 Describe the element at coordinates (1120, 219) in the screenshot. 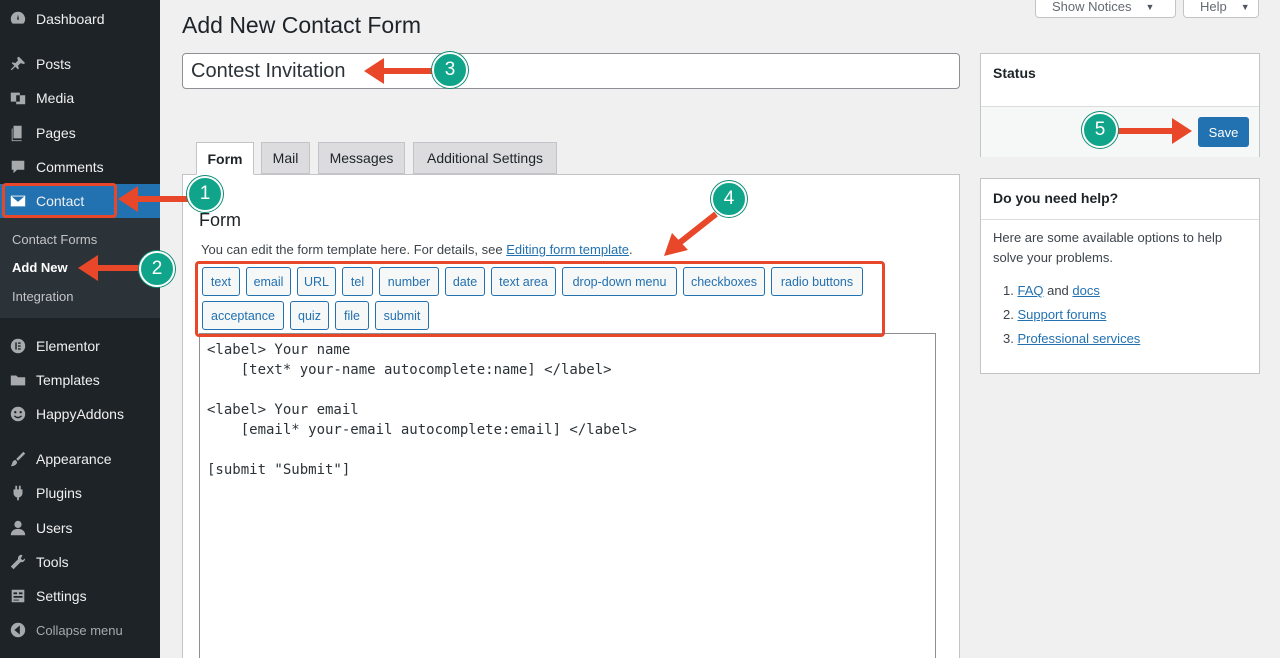

I see `help-box-divider` at that location.